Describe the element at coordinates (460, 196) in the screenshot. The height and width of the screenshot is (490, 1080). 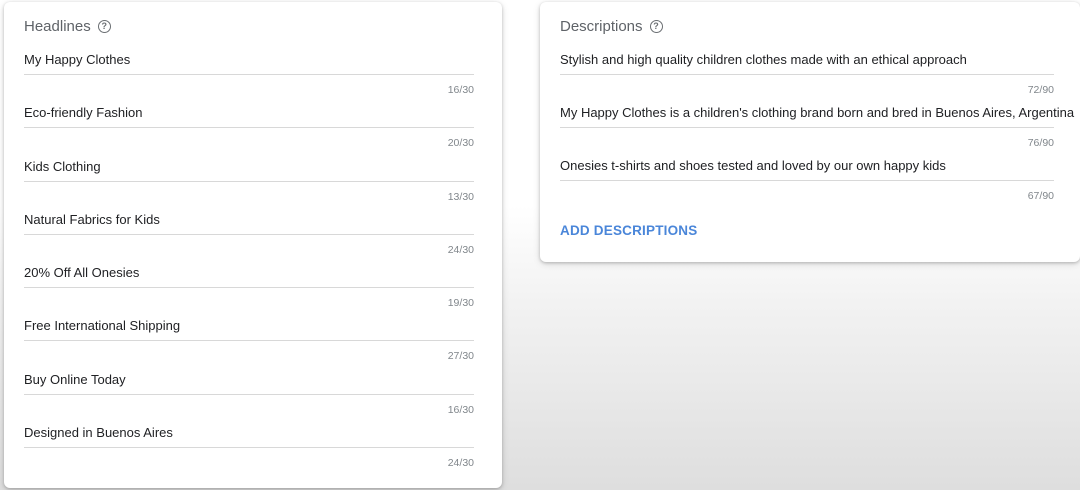
I see `character-count: 13/30` at that location.